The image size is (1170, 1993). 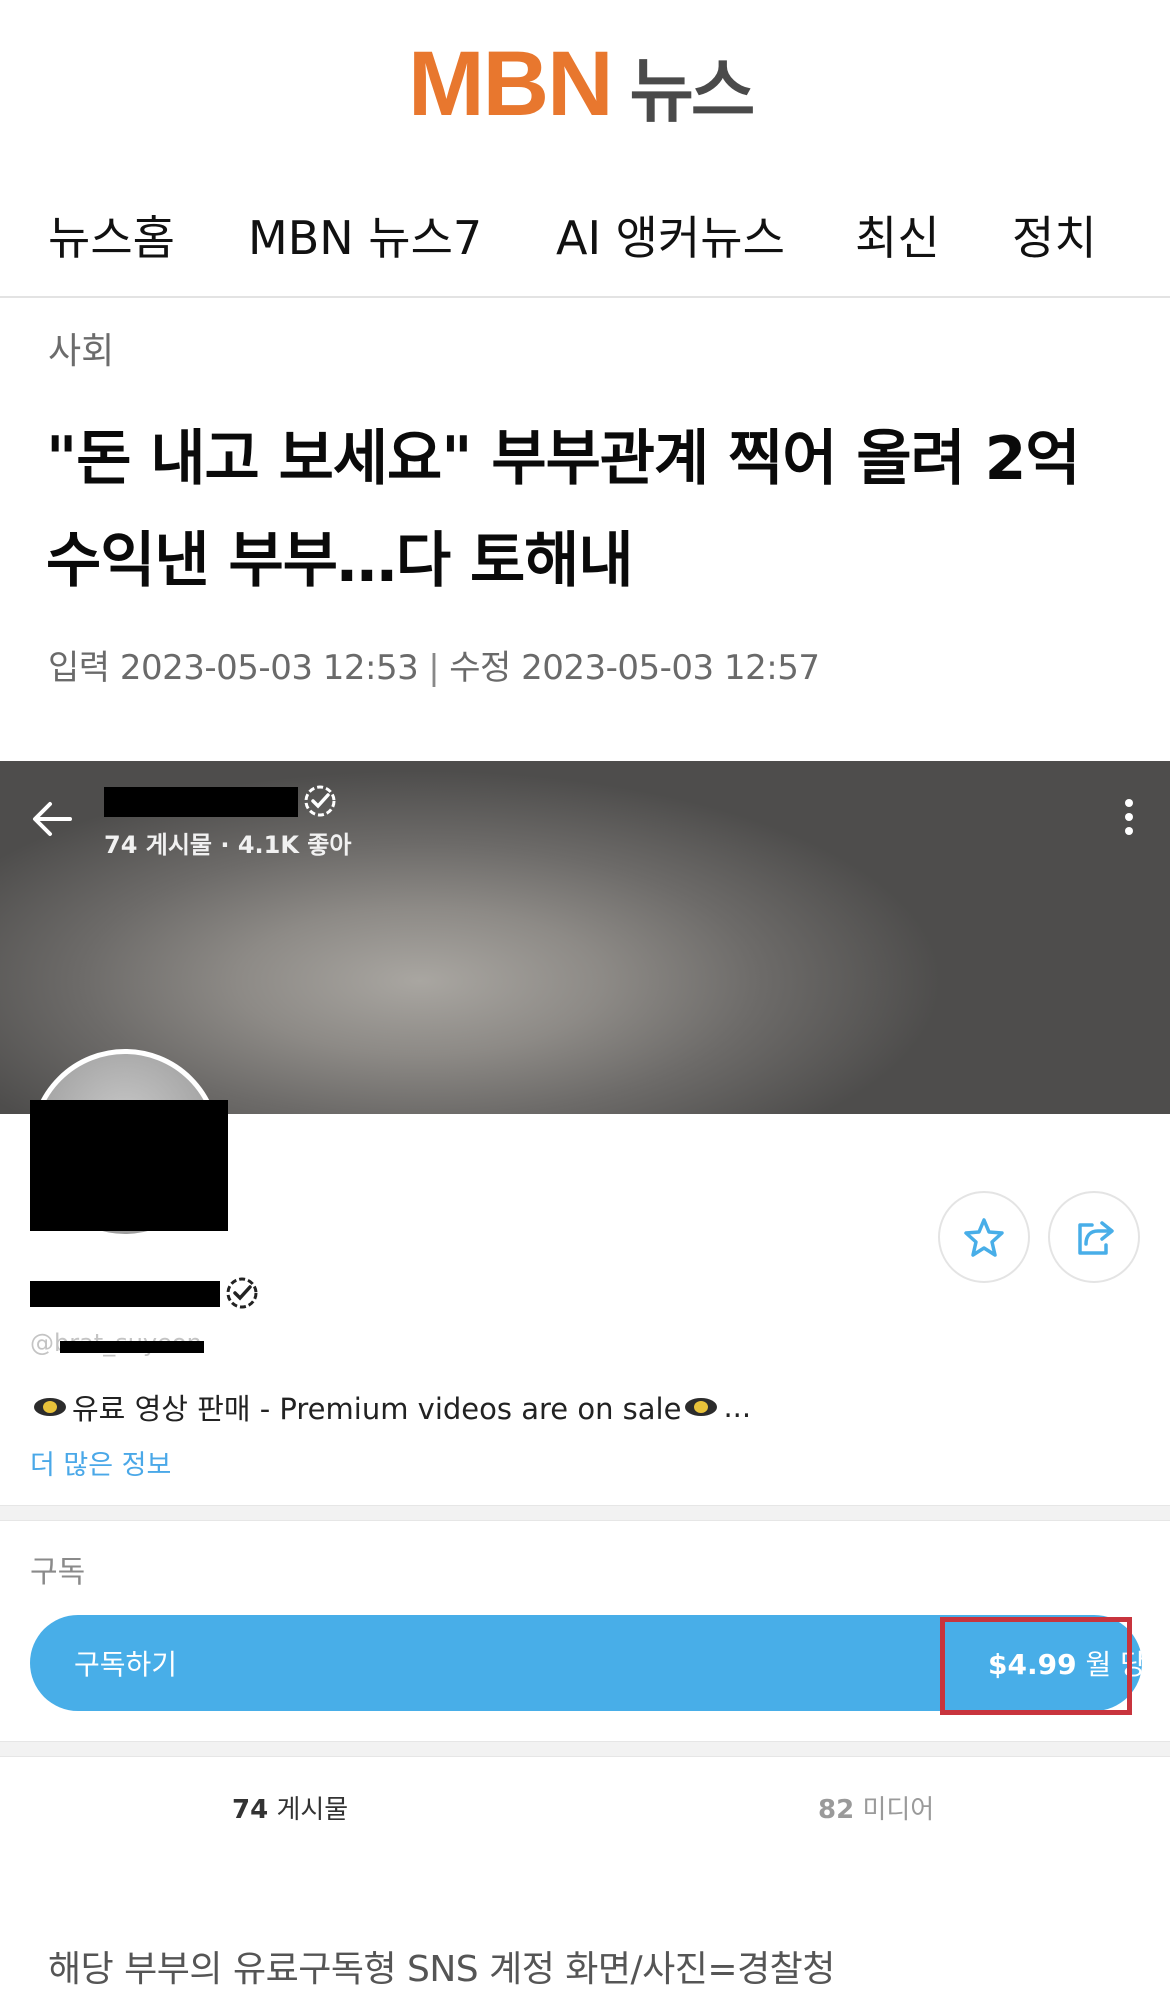 I want to click on media-label: 미디어, so click(x=898, y=1810).